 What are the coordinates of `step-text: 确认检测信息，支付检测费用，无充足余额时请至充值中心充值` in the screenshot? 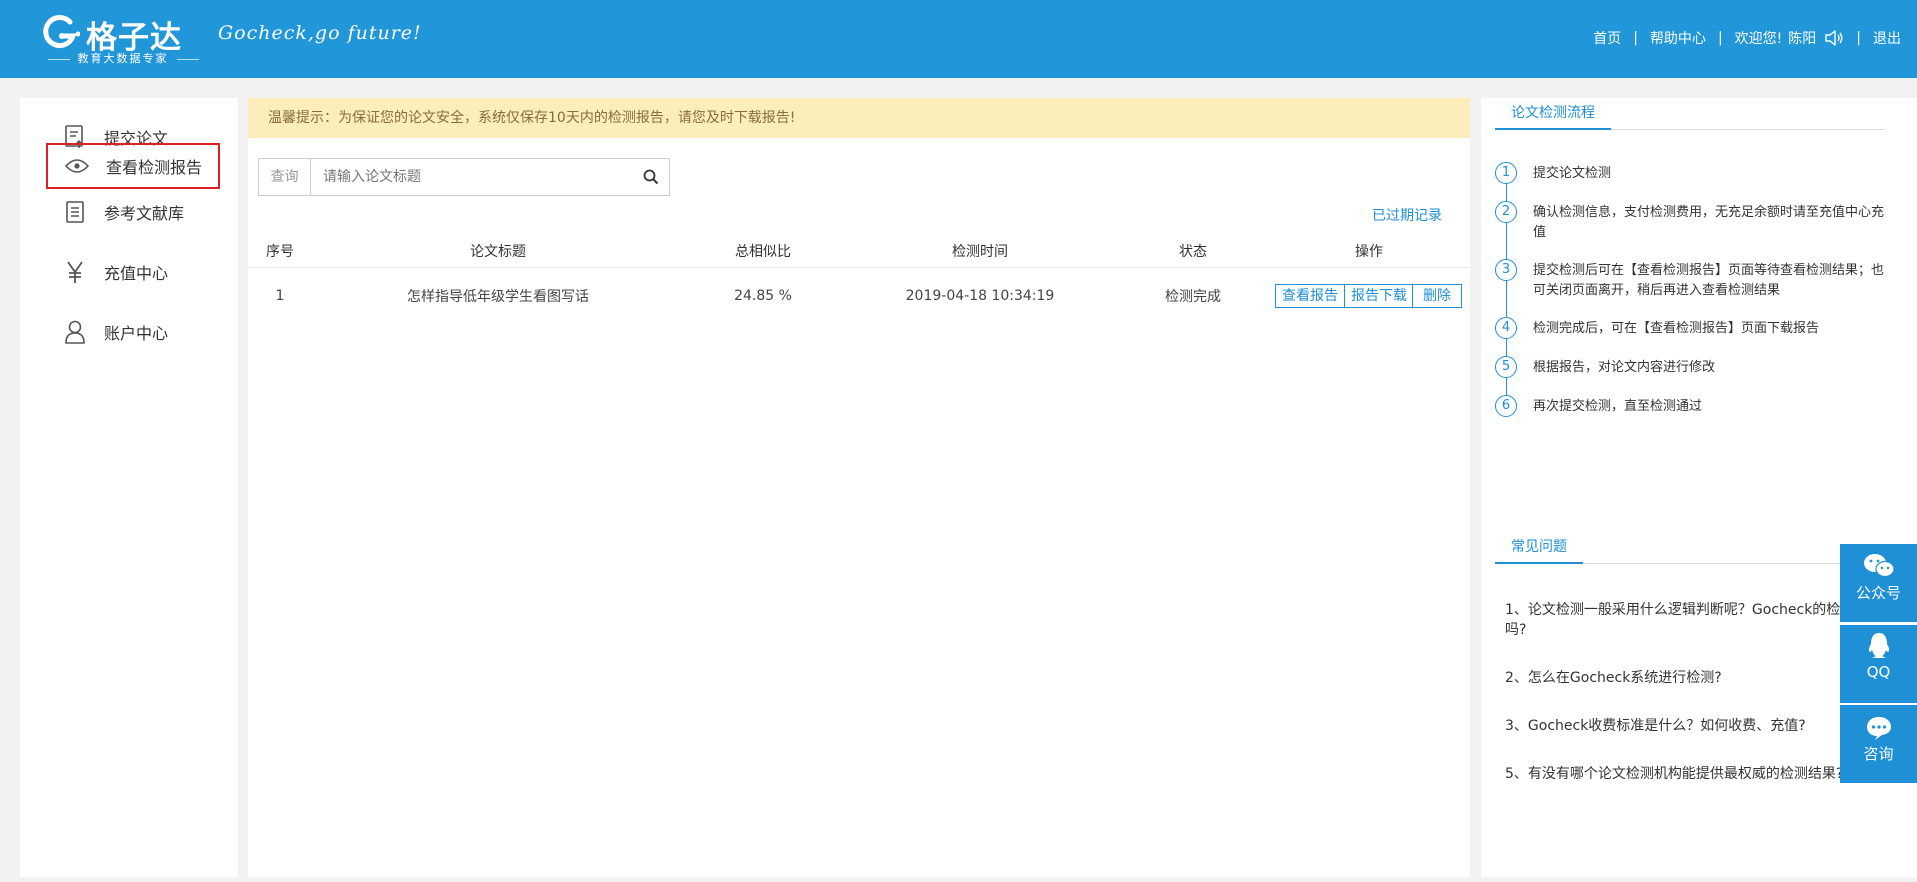 It's located at (1709, 222).